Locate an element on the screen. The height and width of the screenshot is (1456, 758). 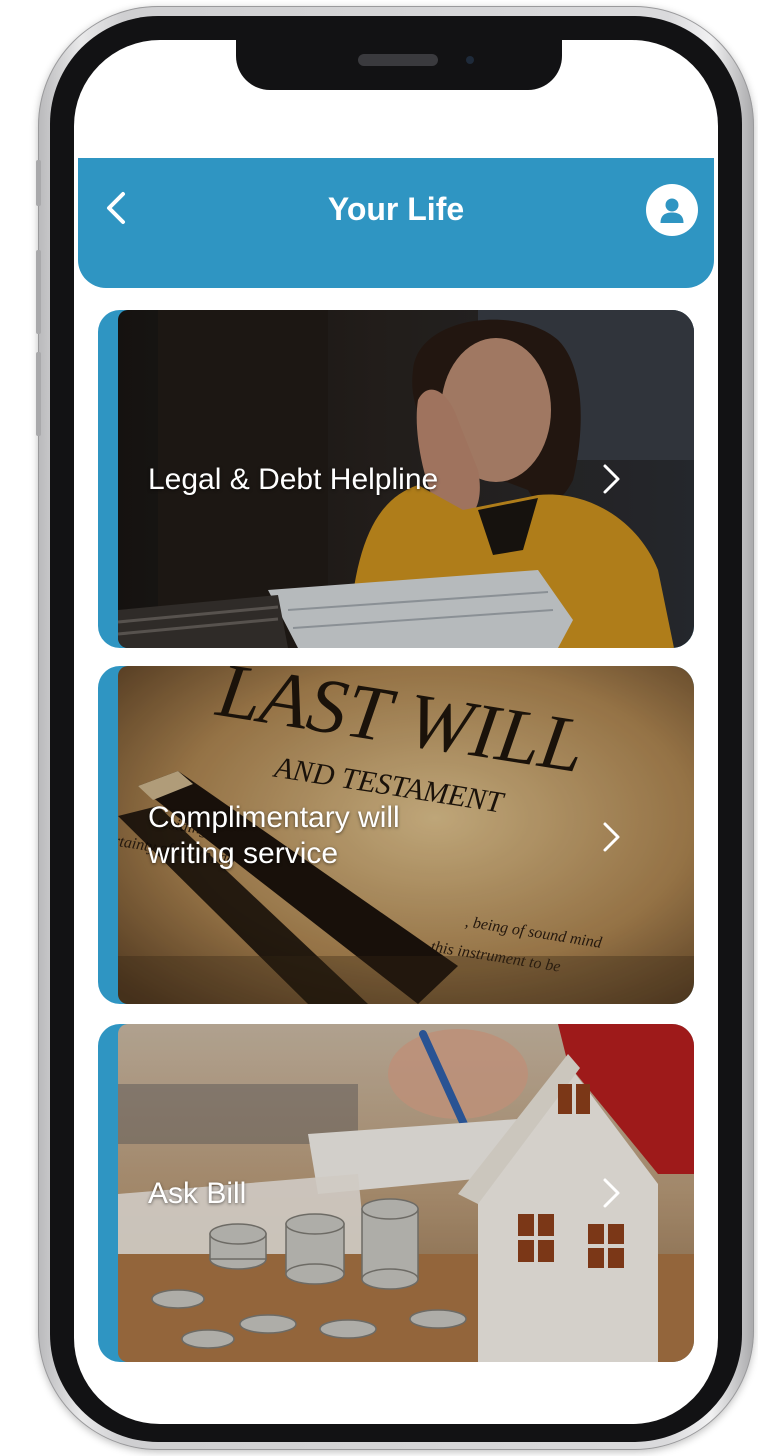
card-label: Ask Bill is located at coordinates (197, 1193).